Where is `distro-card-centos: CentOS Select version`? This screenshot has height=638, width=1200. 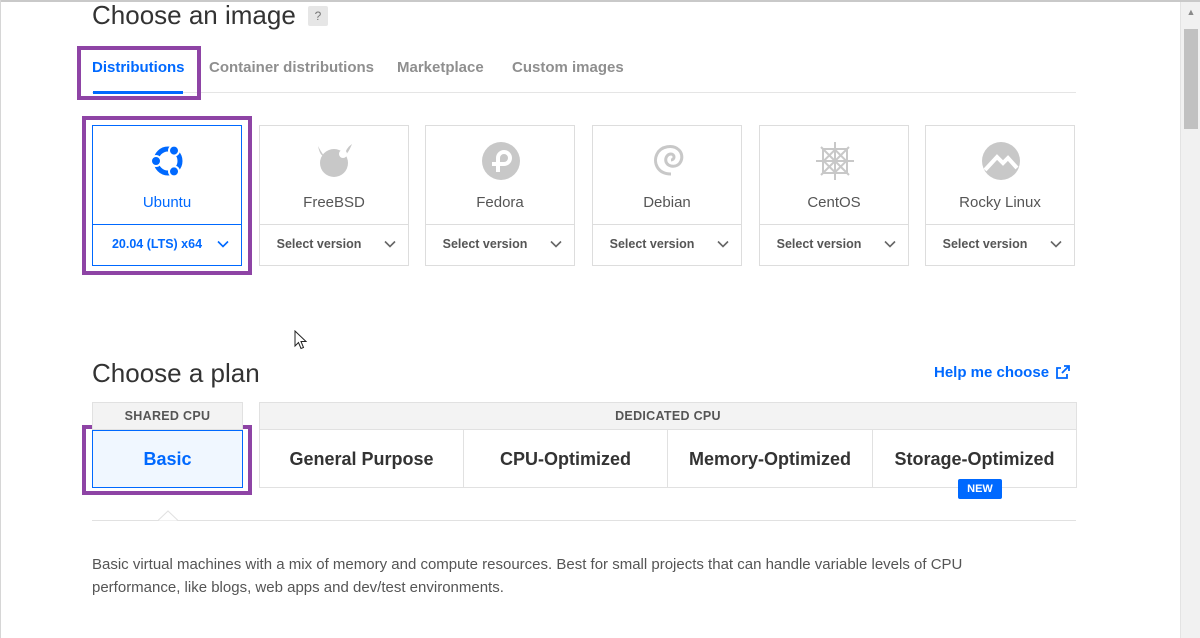
distro-card-centos: CentOS Select version is located at coordinates (834, 195).